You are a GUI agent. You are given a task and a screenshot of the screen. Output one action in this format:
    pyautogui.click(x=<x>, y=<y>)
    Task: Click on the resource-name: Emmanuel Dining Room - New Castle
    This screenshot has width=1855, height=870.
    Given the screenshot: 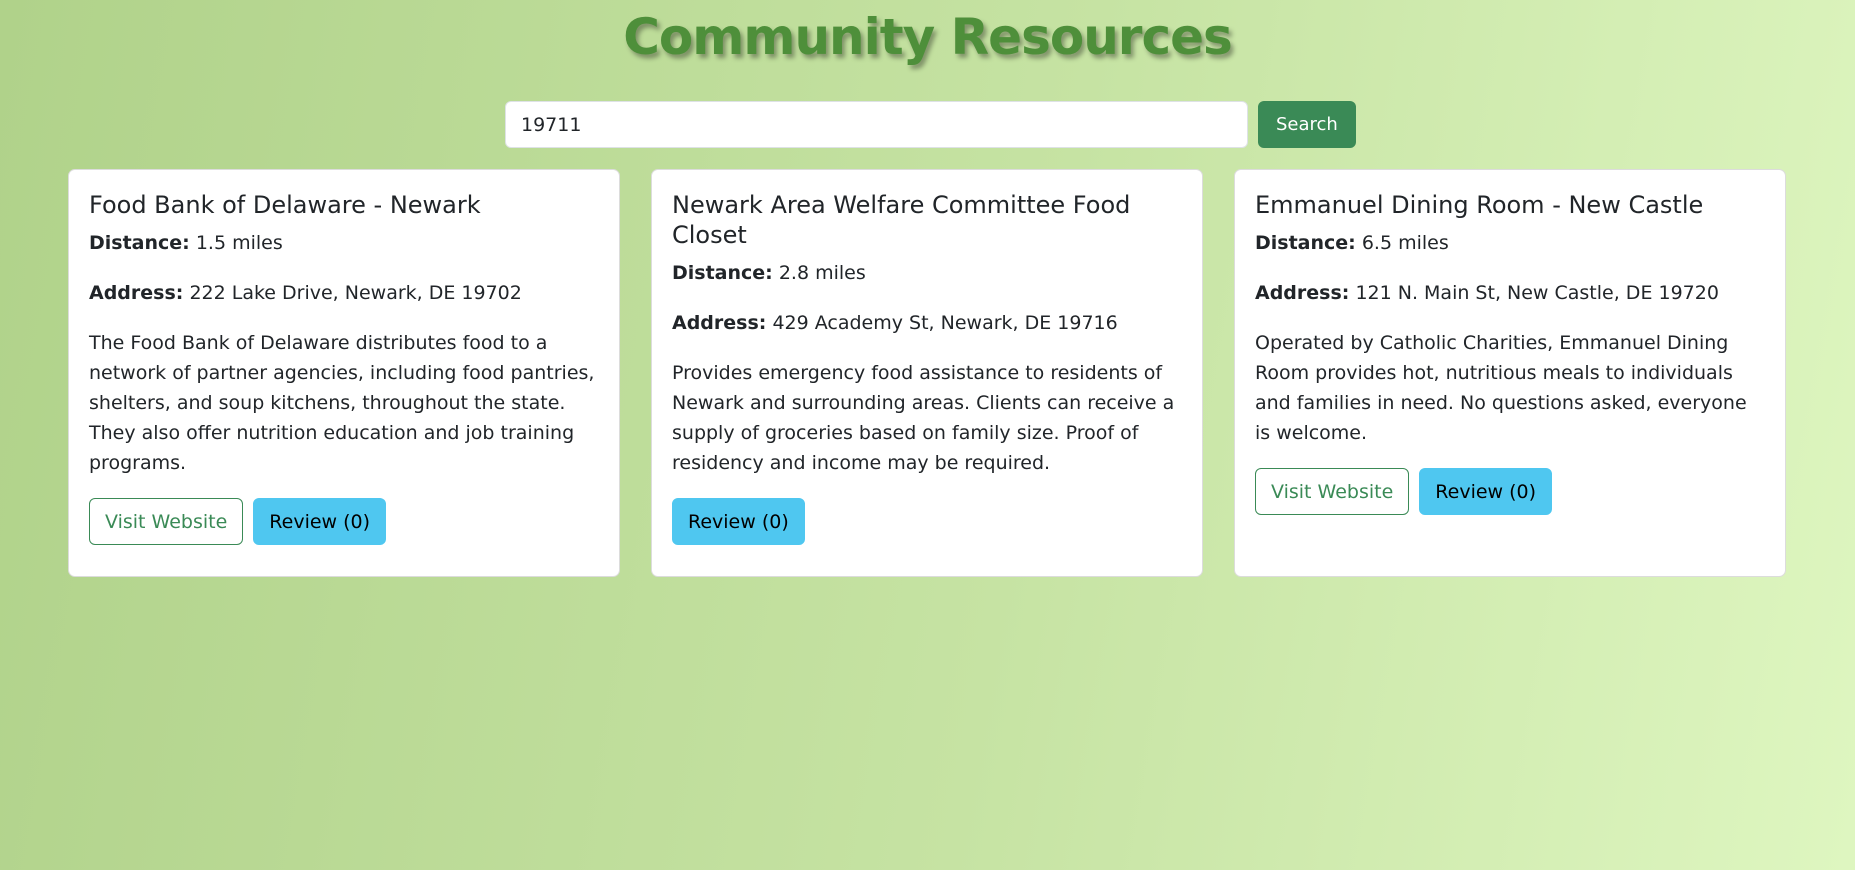 What is the action you would take?
    pyautogui.click(x=1479, y=205)
    